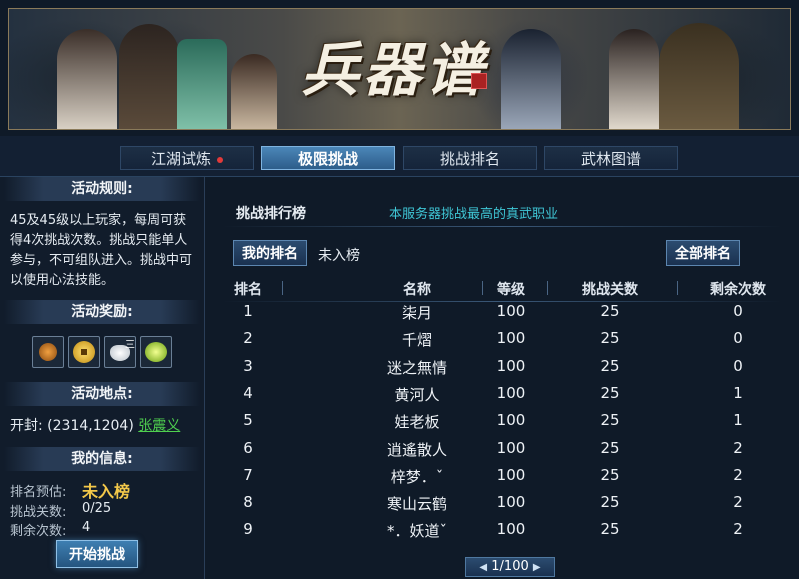 This screenshot has height=579, width=799. Describe the element at coordinates (84, 352) in the screenshot. I see `gold-coin-icon` at that location.